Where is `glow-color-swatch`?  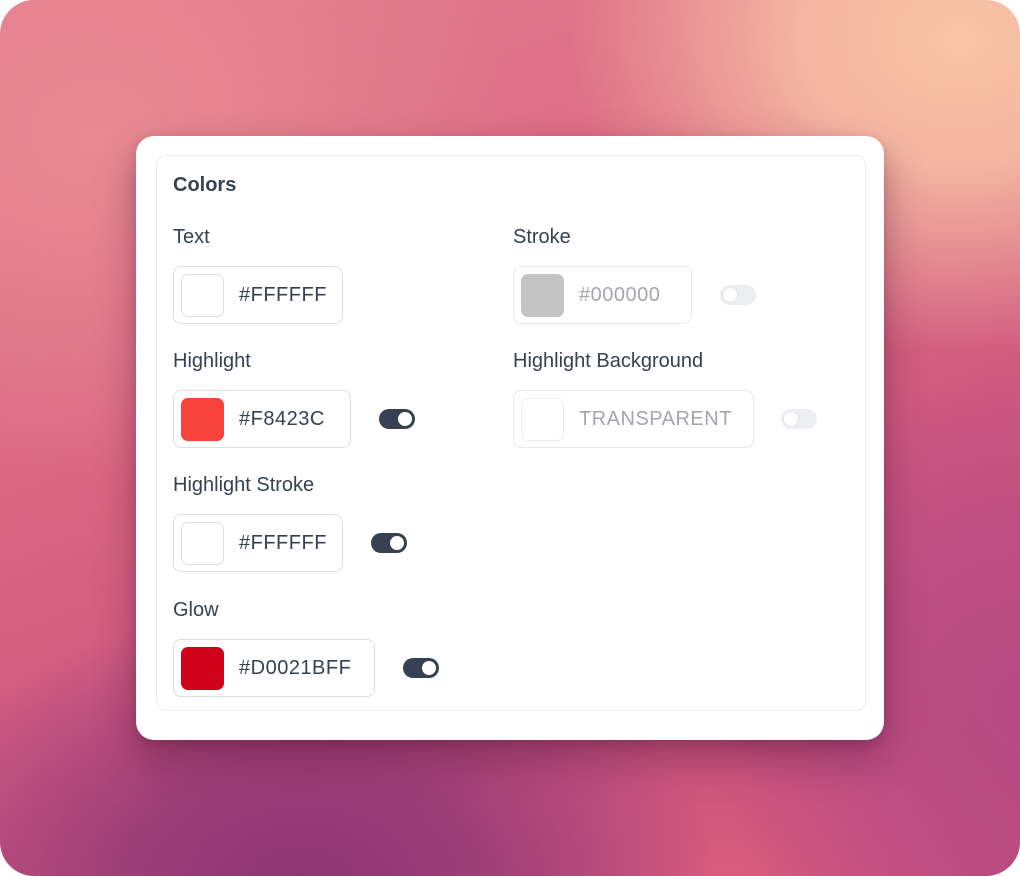
glow-color-swatch is located at coordinates (202, 668).